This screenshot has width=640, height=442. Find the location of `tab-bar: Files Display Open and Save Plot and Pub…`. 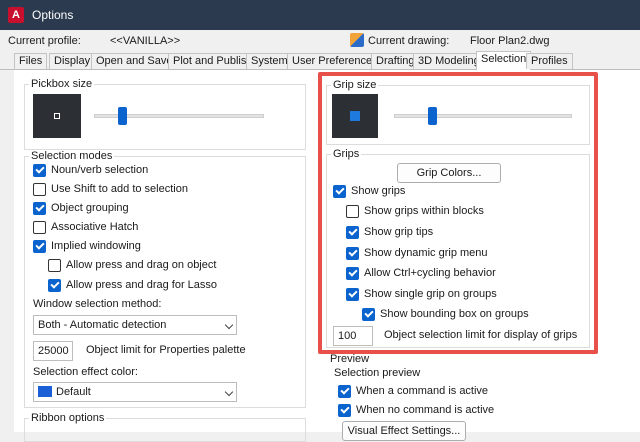

tab-bar: Files Display Open and Save Plot and Pub… is located at coordinates (320, 60).